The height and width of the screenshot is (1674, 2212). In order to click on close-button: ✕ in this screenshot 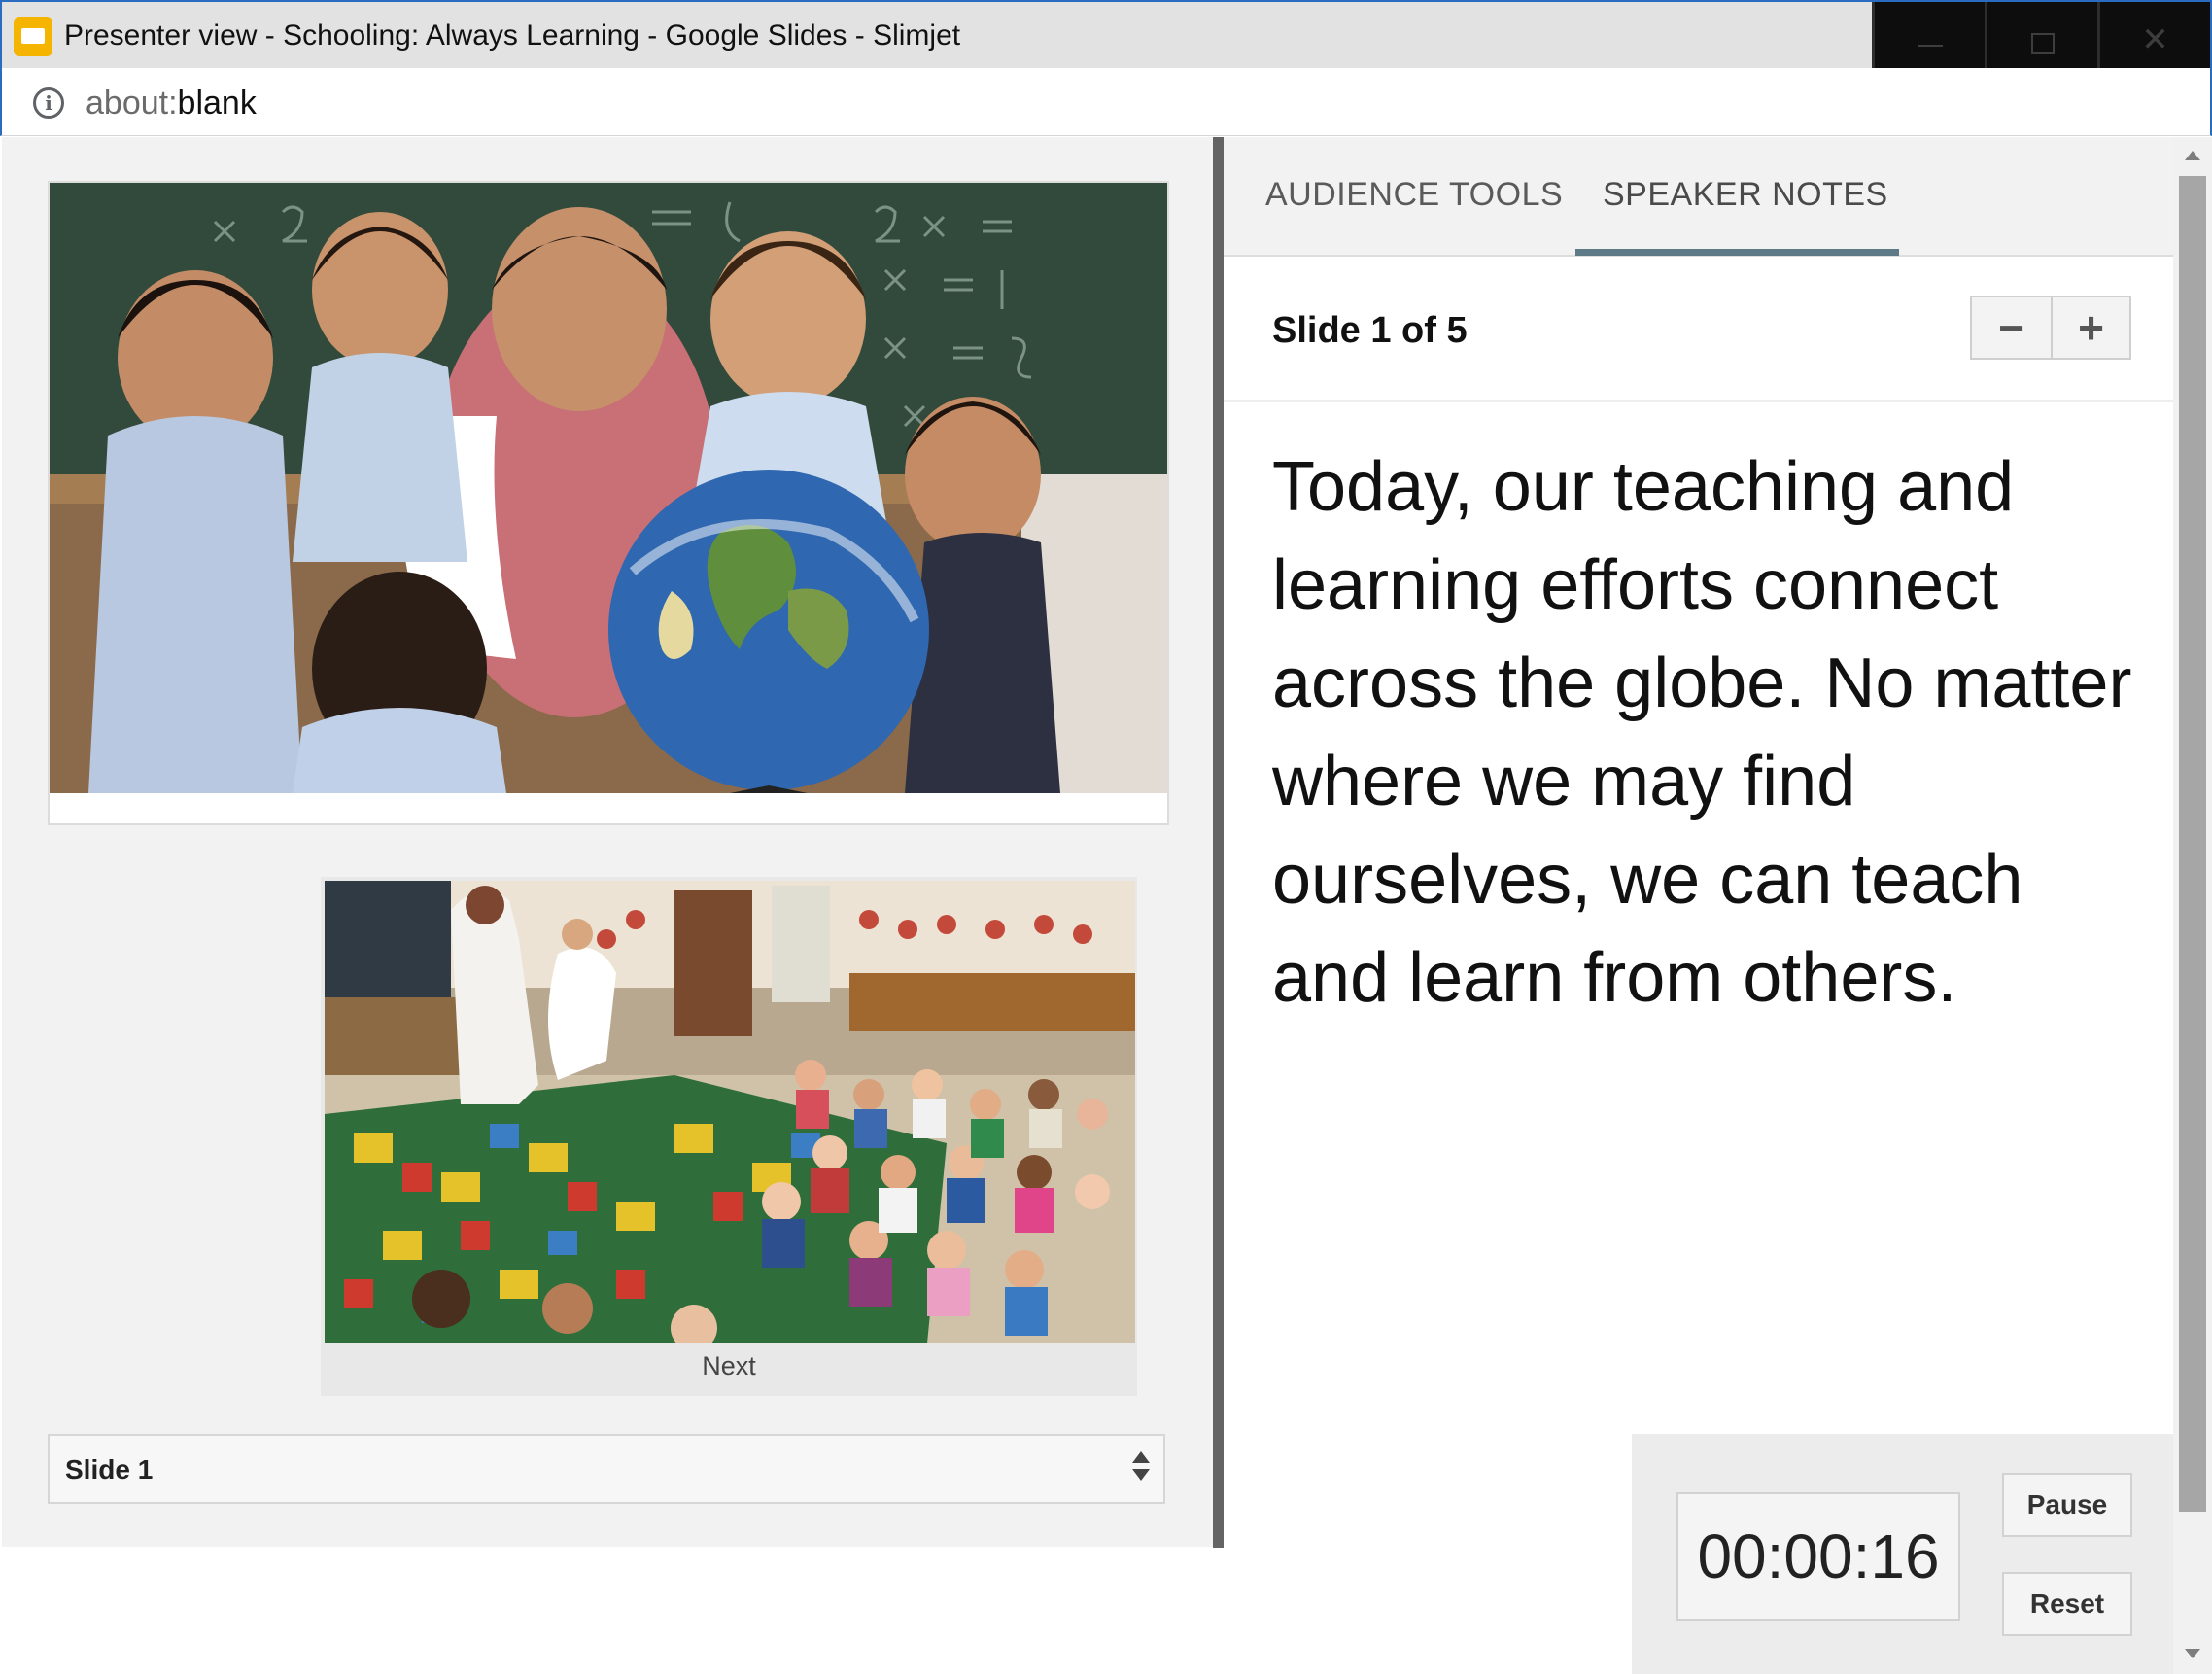, I will do `click(2153, 35)`.